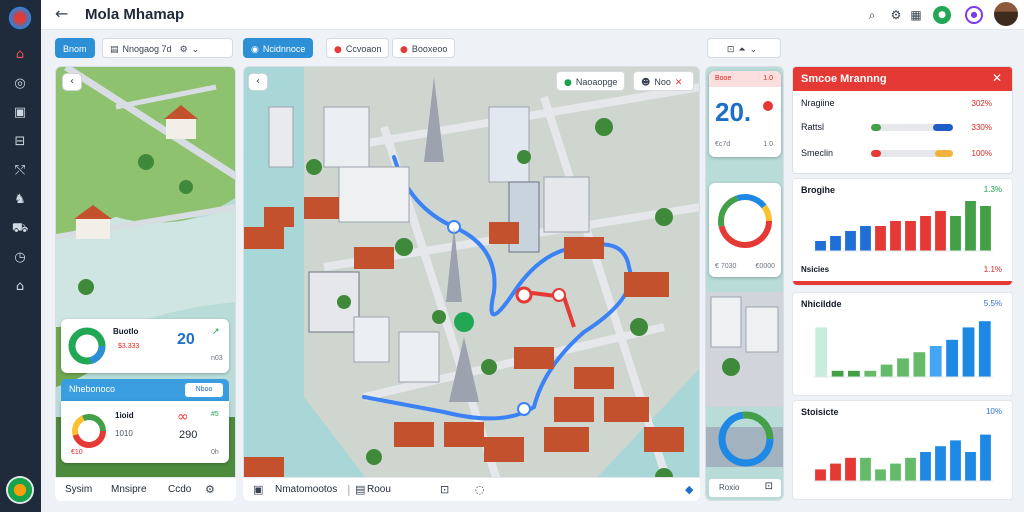 This screenshot has width=1024, height=512. Describe the element at coordinates (77, 452) in the screenshot. I see `metrics-sub-b: €10` at that location.